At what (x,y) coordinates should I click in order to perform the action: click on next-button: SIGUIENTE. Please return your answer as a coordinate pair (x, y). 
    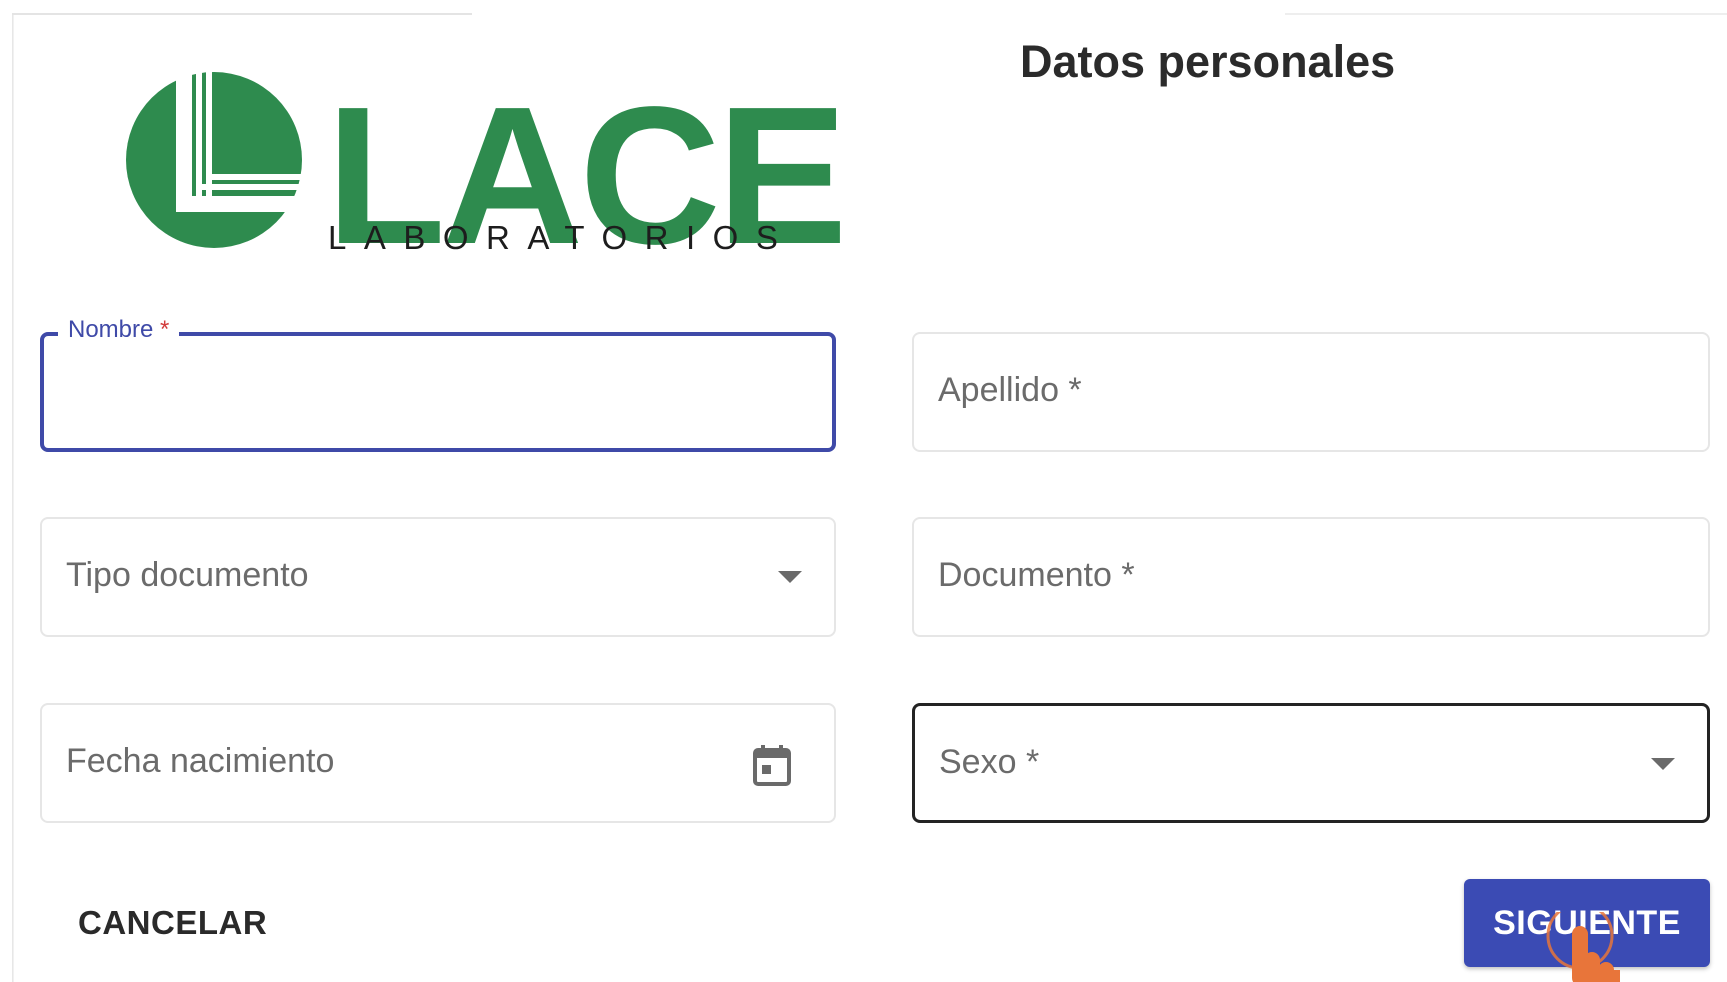
    Looking at the image, I should click on (1587, 923).